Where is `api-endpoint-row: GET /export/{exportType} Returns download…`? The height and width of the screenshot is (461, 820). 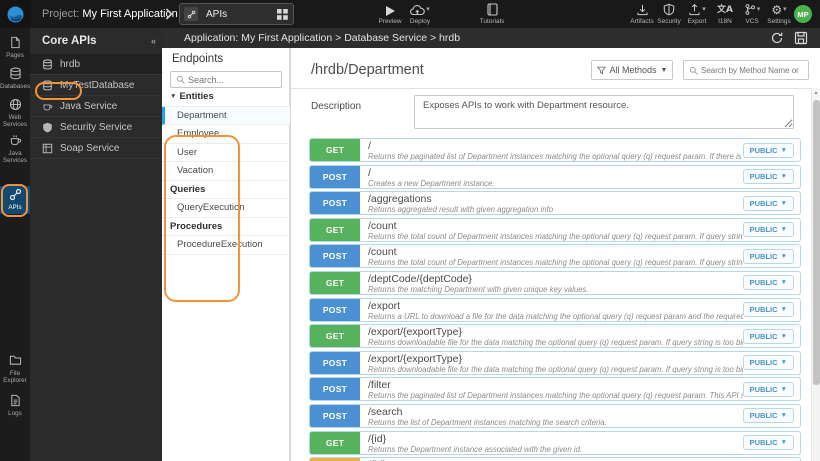
api-endpoint-row: GET /export/{exportType} Returns download… is located at coordinates (555, 336).